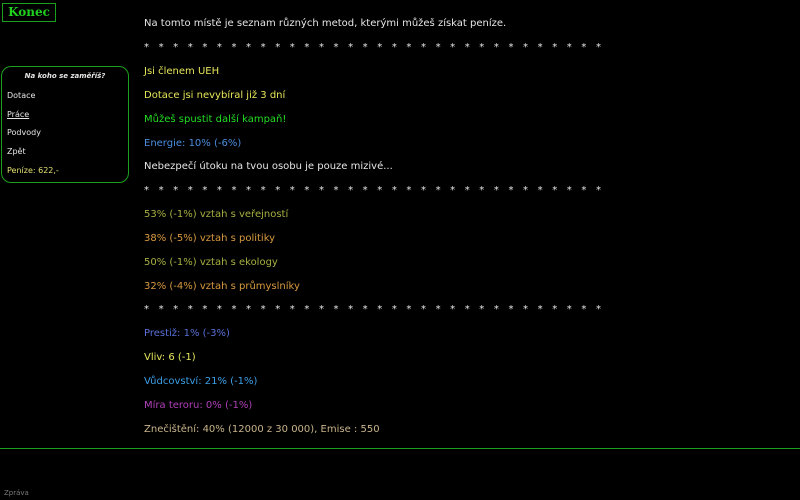 The width and height of the screenshot is (800, 500). I want to click on menu-item-prace: Práce, so click(18, 114).